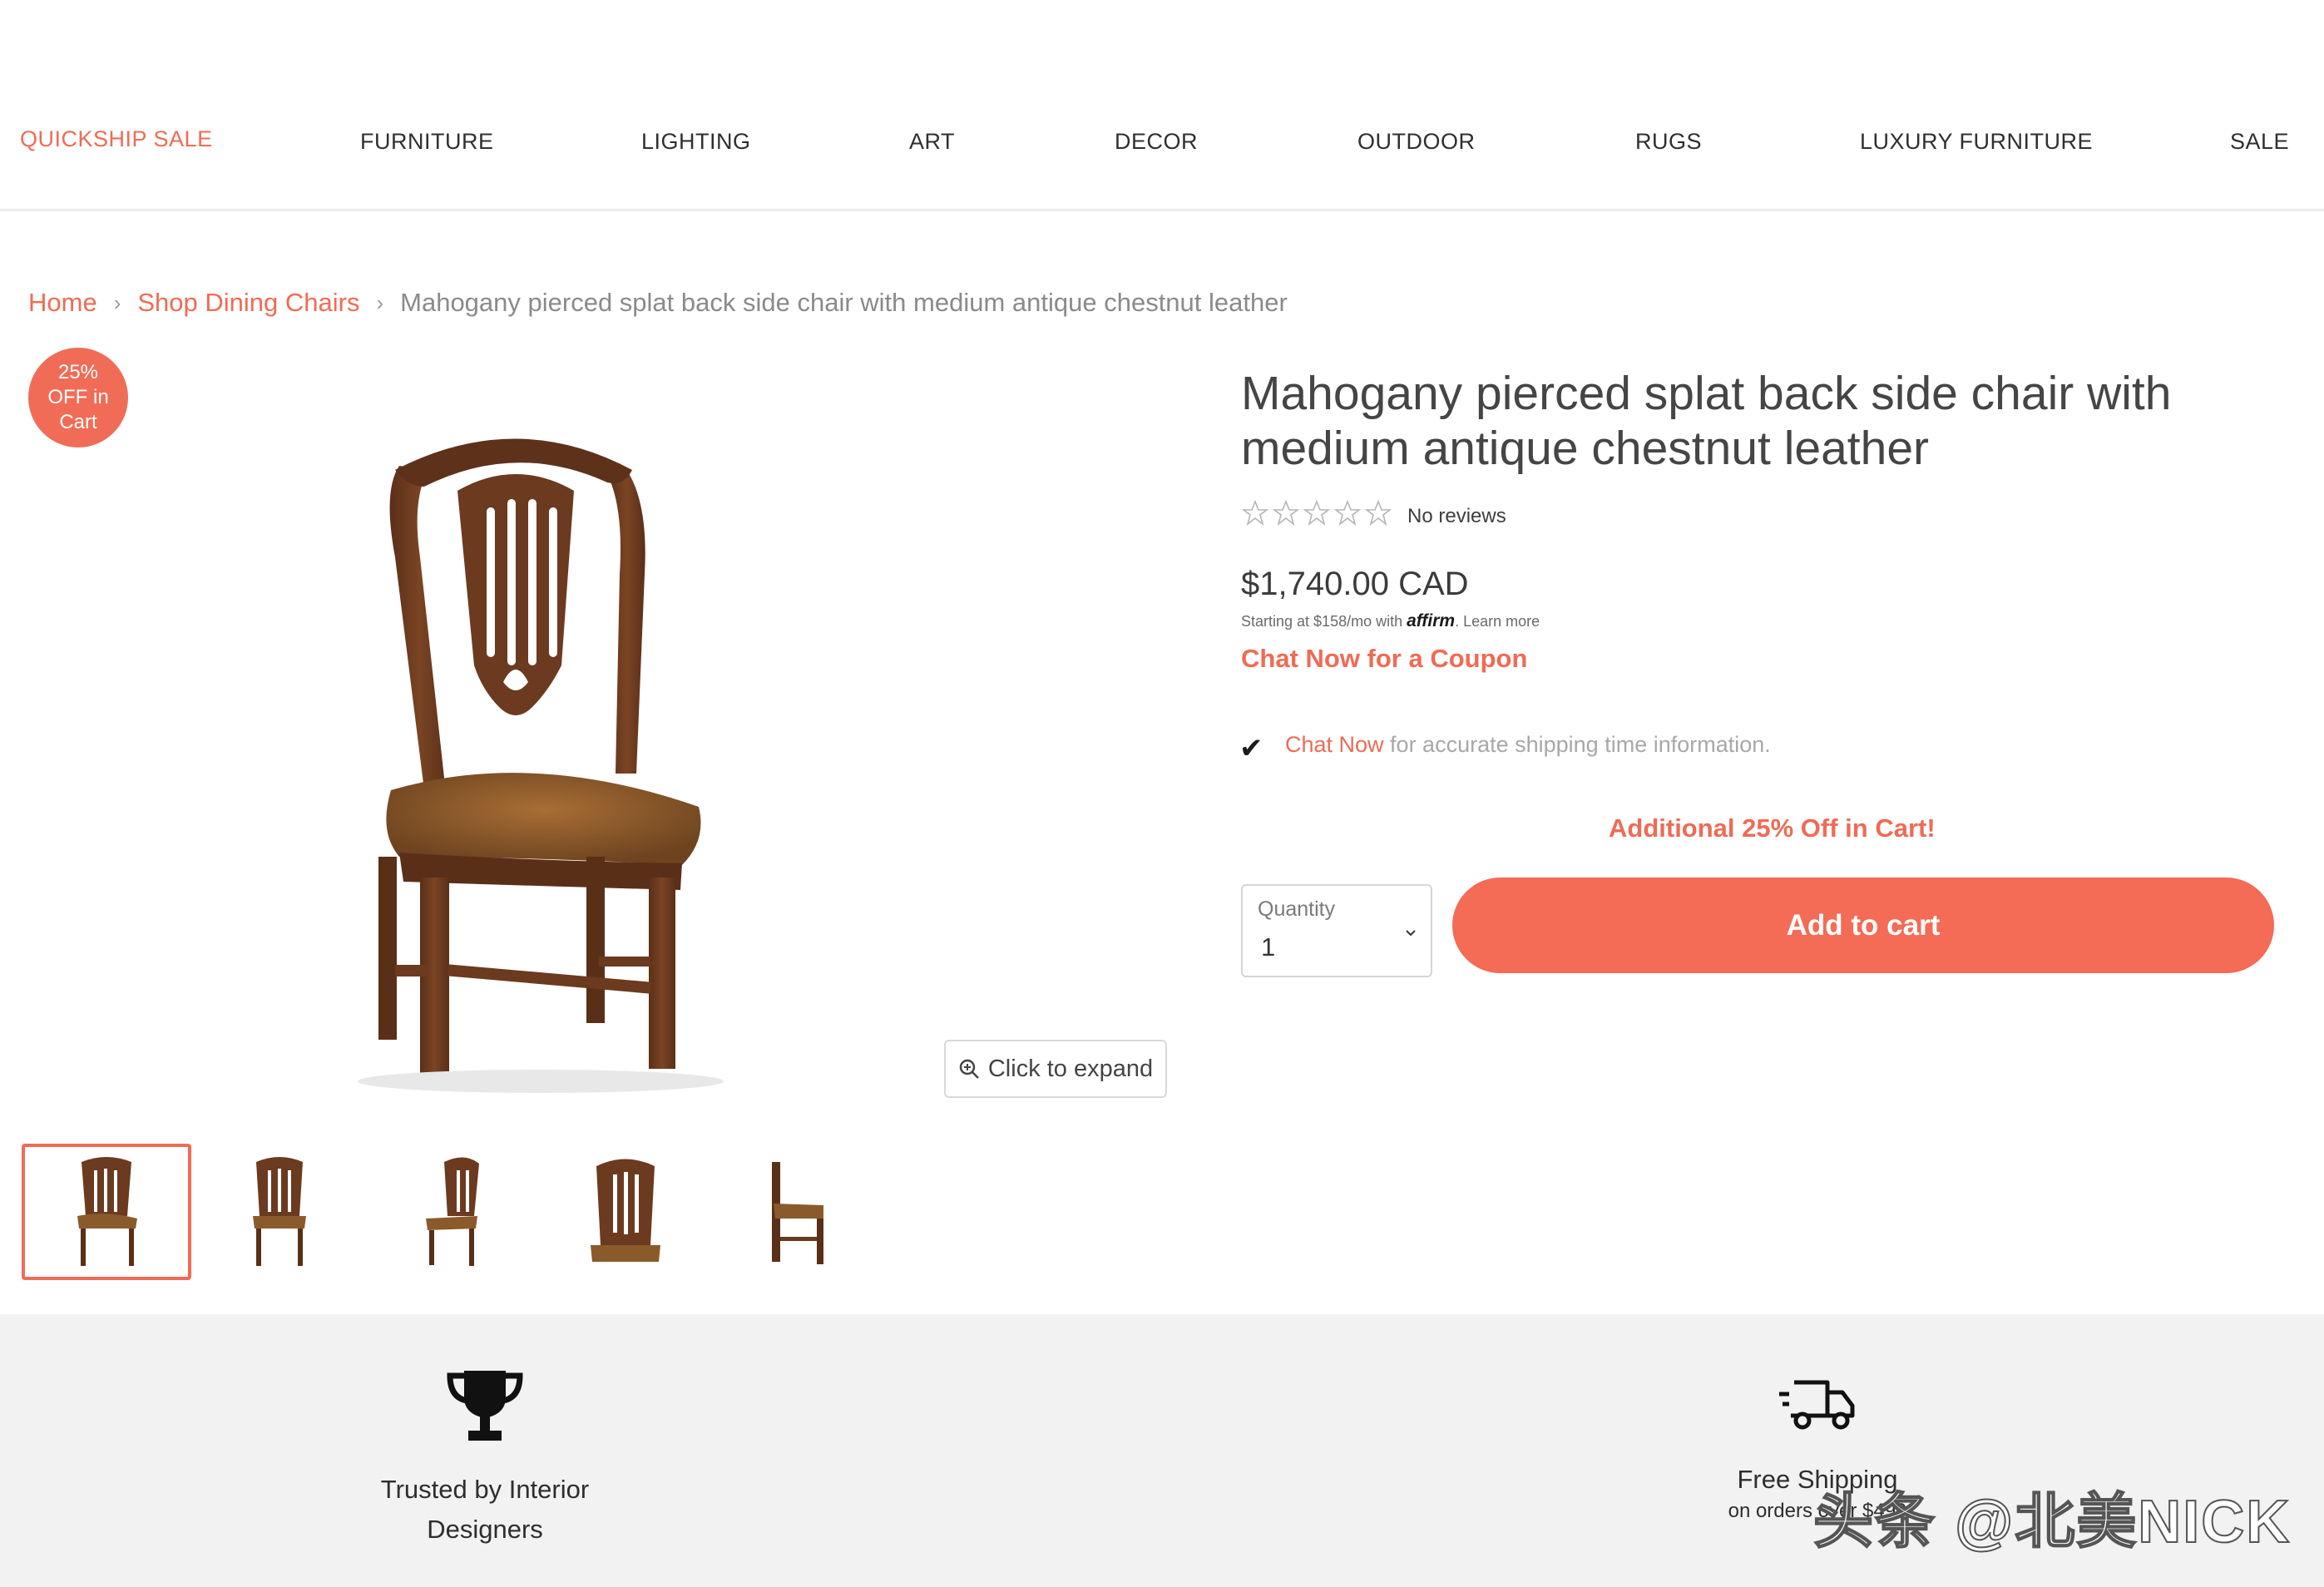 The image size is (2324, 1587). What do you see at coordinates (1156, 142) in the screenshot?
I see `nav-decor: DECOR` at bounding box center [1156, 142].